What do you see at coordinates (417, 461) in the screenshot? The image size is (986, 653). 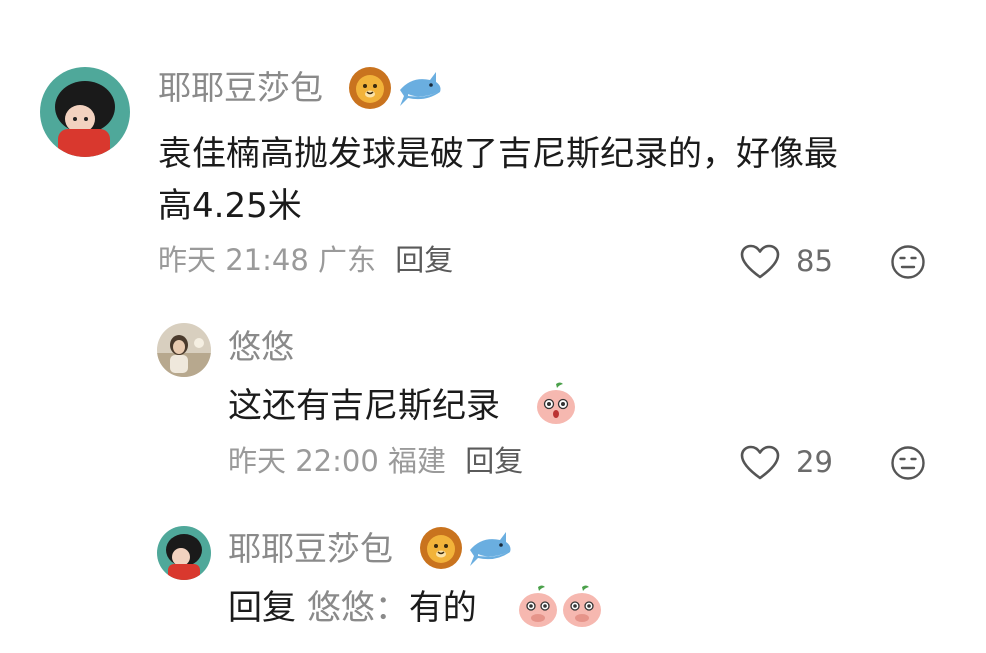 I see `comment-location: 福建` at bounding box center [417, 461].